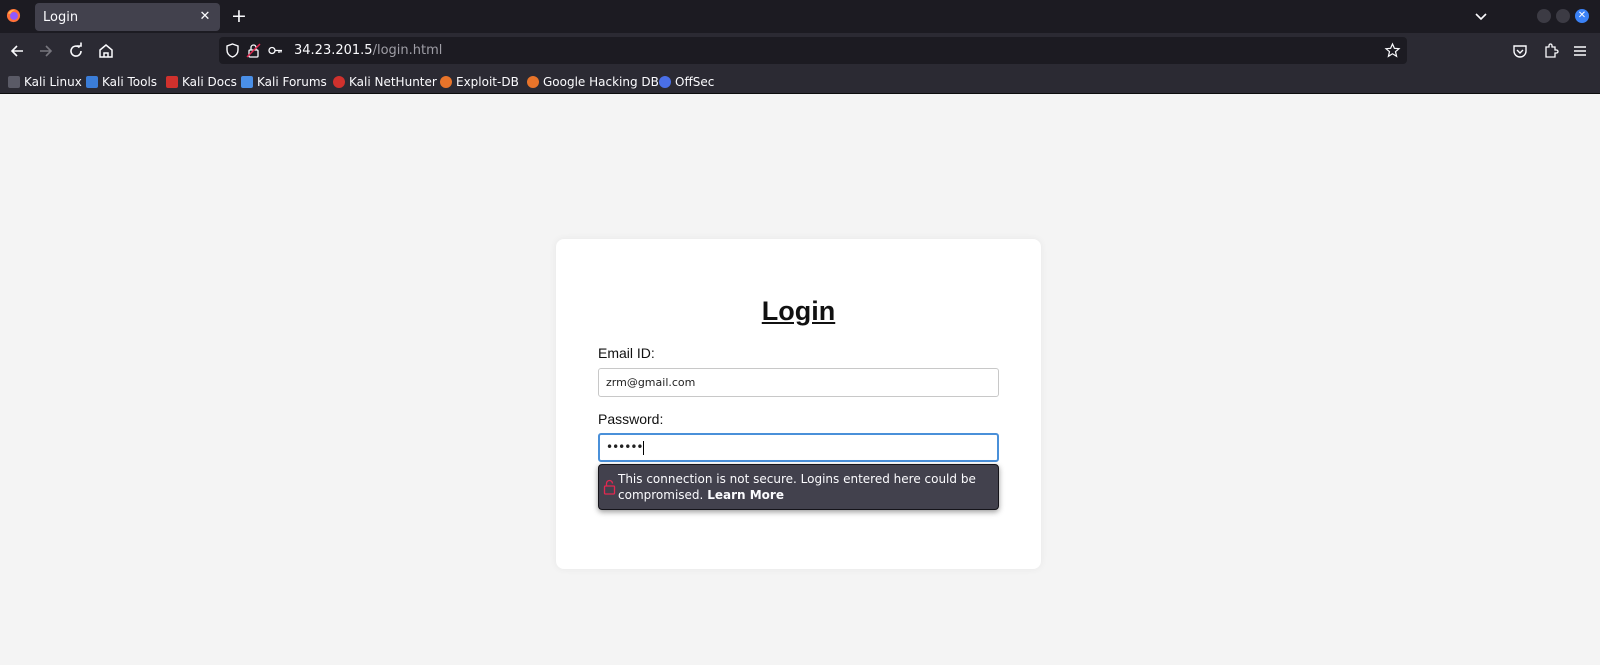 The height and width of the screenshot is (665, 1600). I want to click on kali-forums-icon, so click(247, 81).